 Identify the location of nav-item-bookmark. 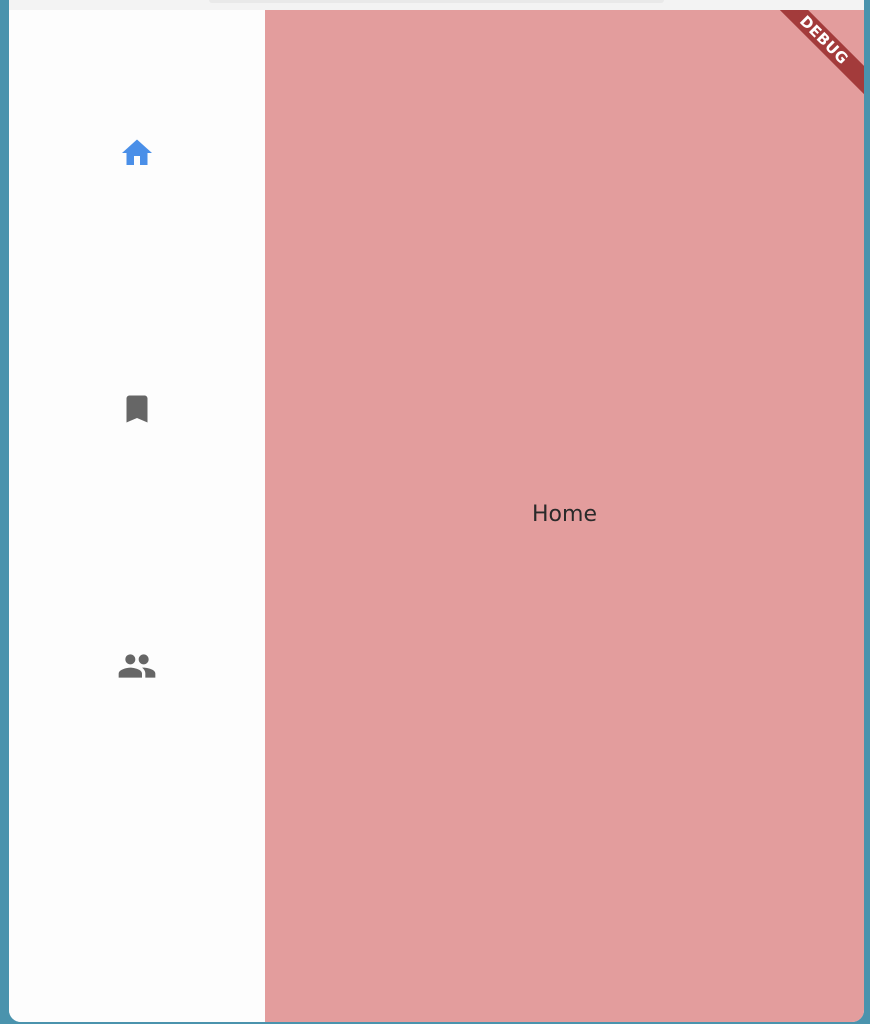
(137, 409).